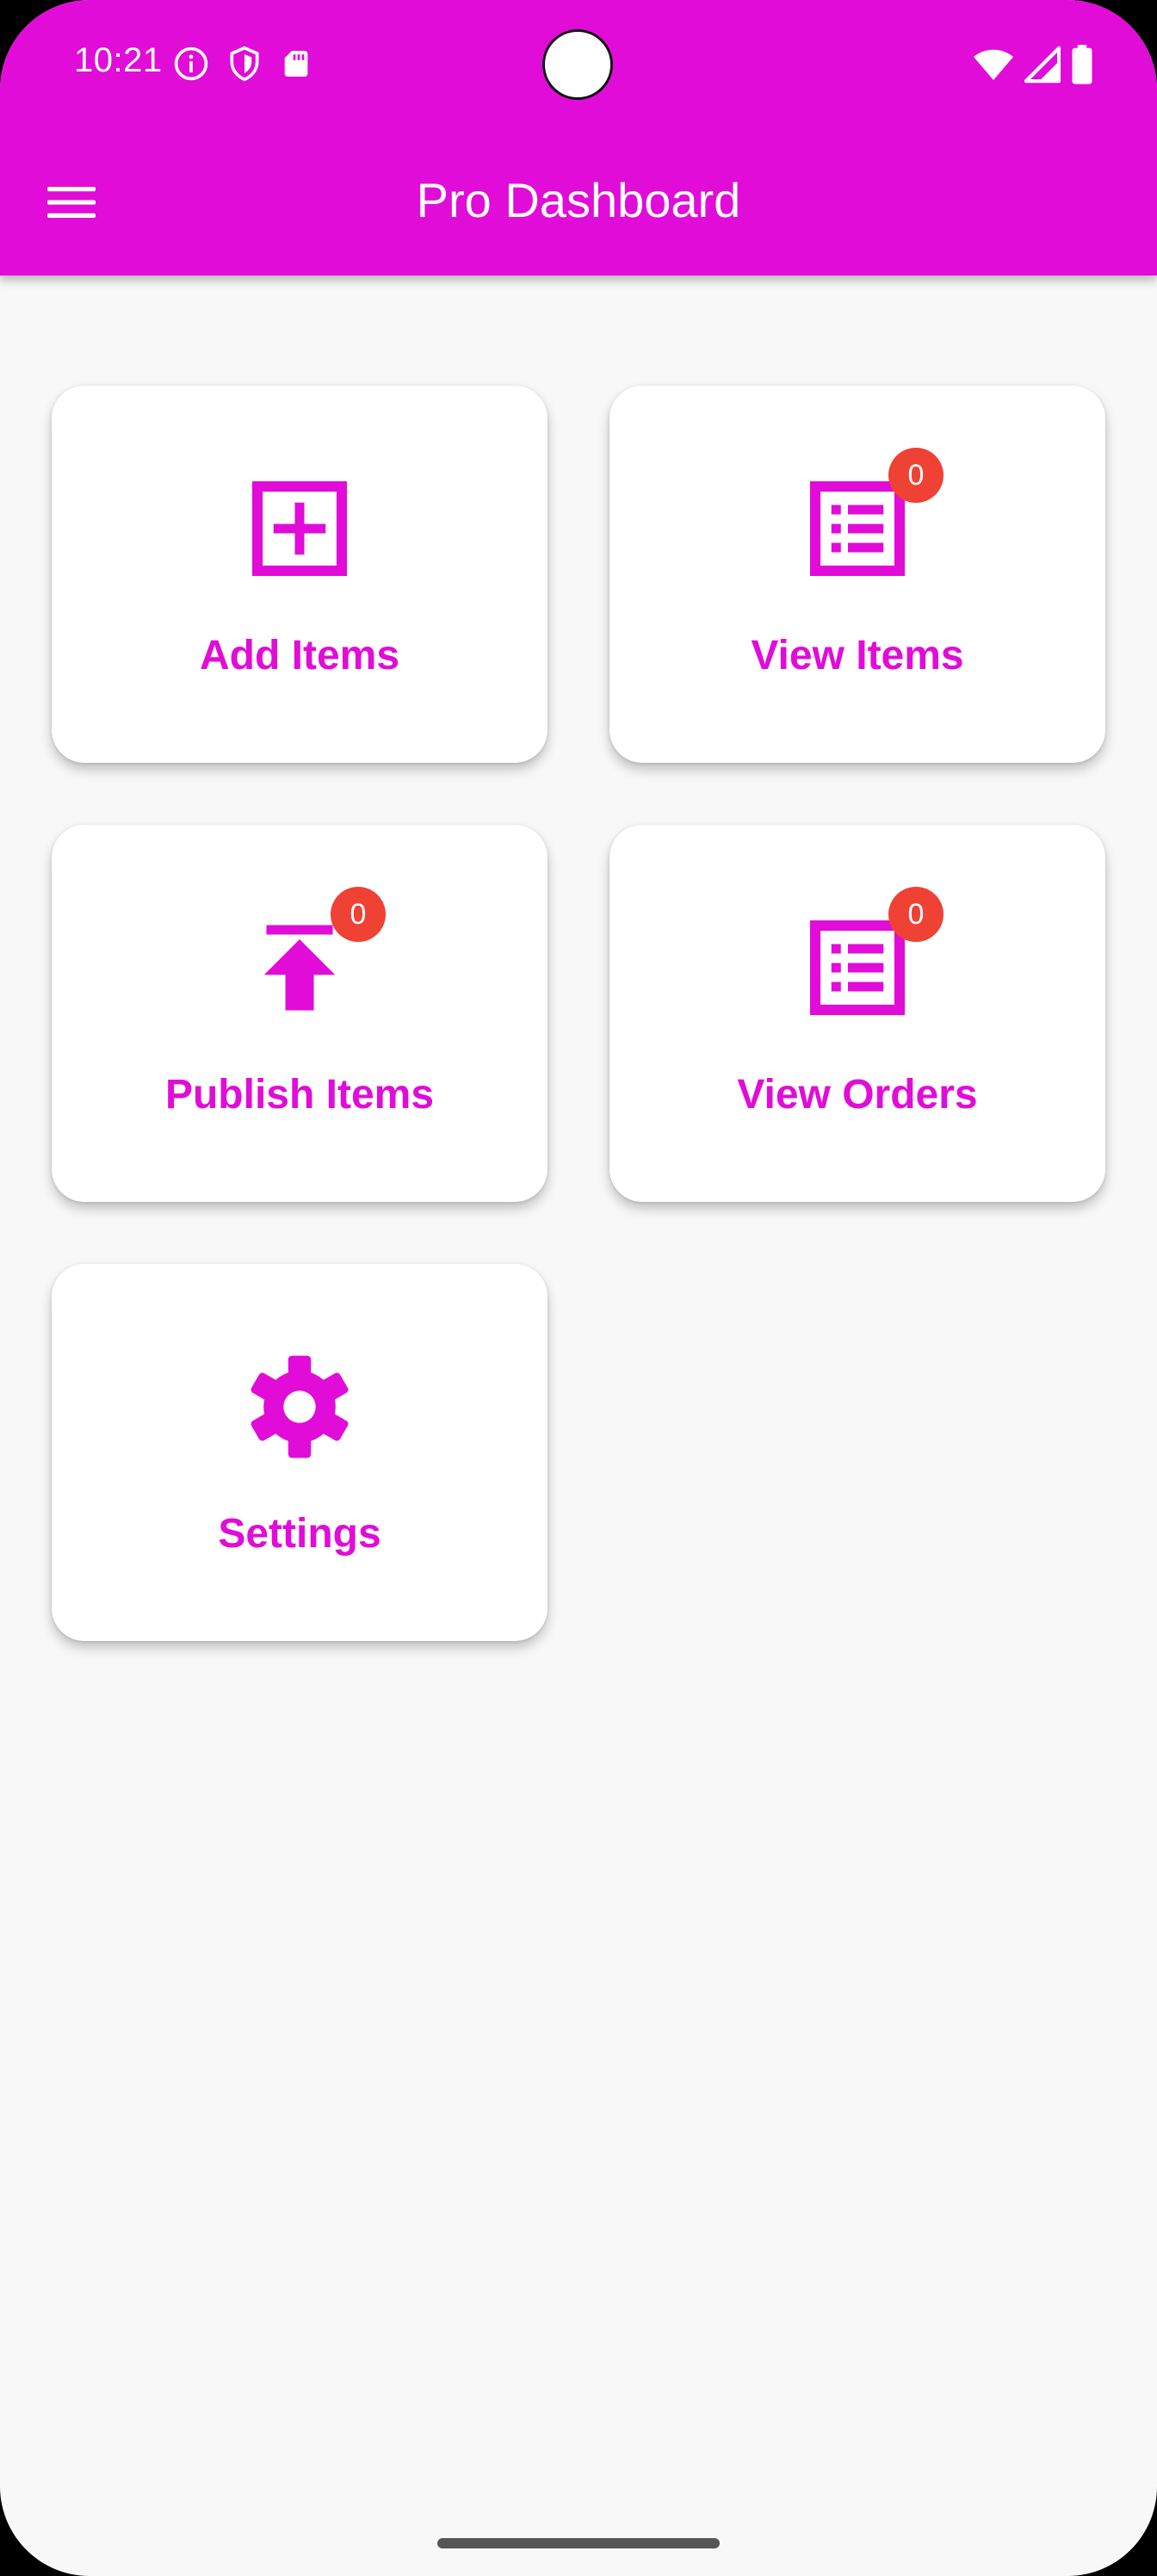  I want to click on status-bar: 10:21, so click(579, 64).